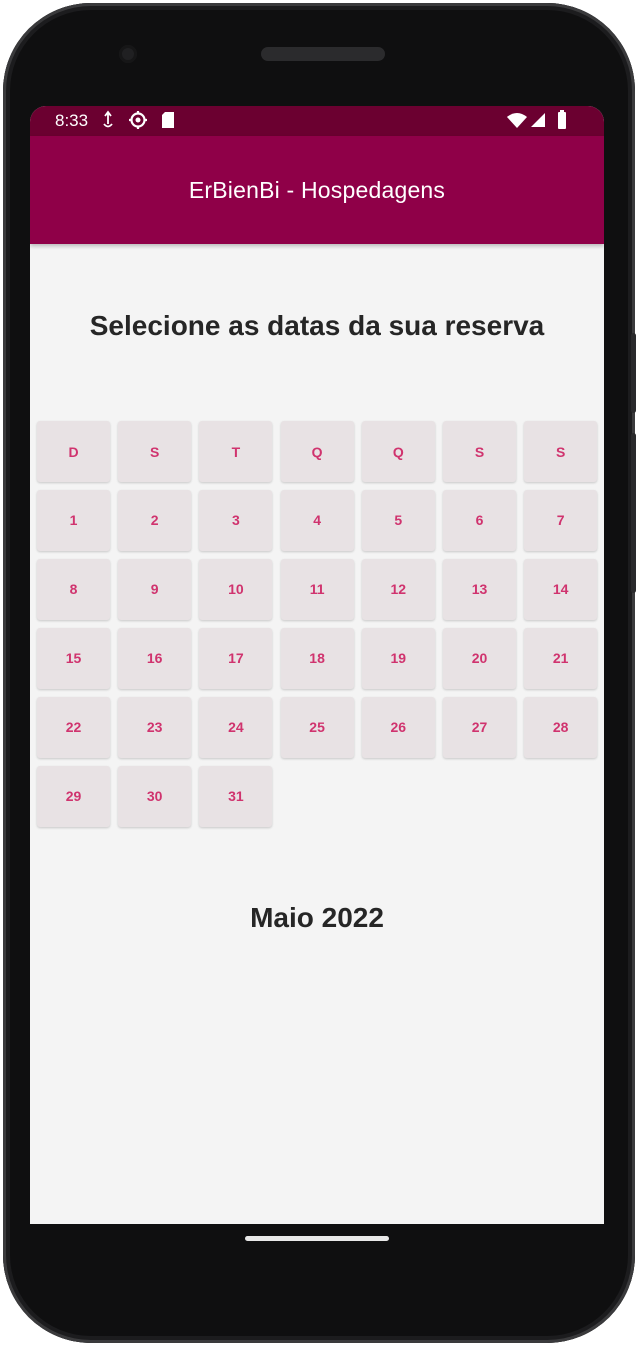 This screenshot has width=640, height=1348. What do you see at coordinates (317, 589) in the screenshot?
I see `calendar-day-11: 11` at bounding box center [317, 589].